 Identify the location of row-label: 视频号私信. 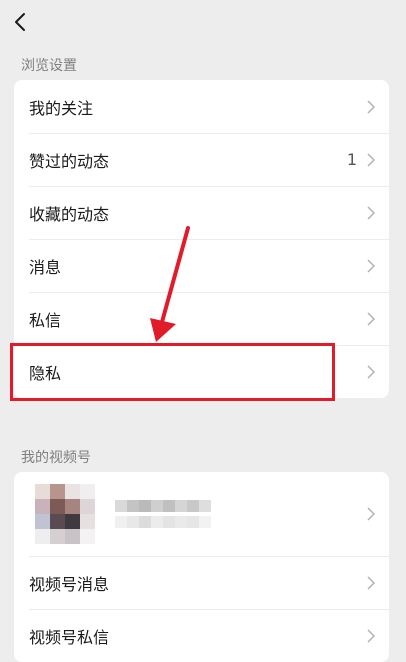
(69, 637).